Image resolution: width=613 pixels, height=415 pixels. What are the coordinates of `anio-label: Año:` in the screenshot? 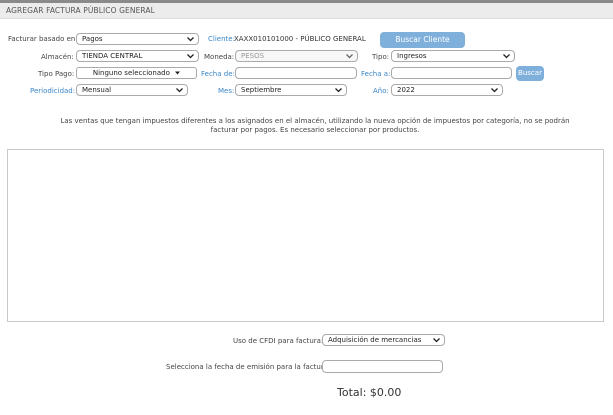 It's located at (381, 91).